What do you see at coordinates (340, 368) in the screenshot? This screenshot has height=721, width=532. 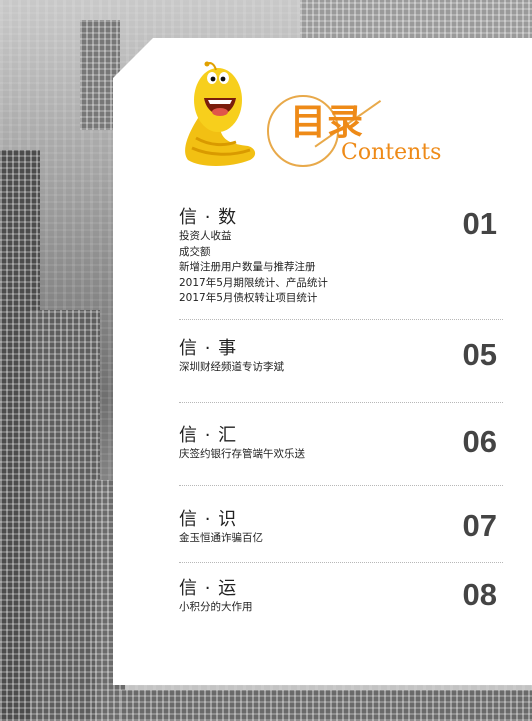 I see `section-items: 深圳财经频道专访李斌` at bounding box center [340, 368].